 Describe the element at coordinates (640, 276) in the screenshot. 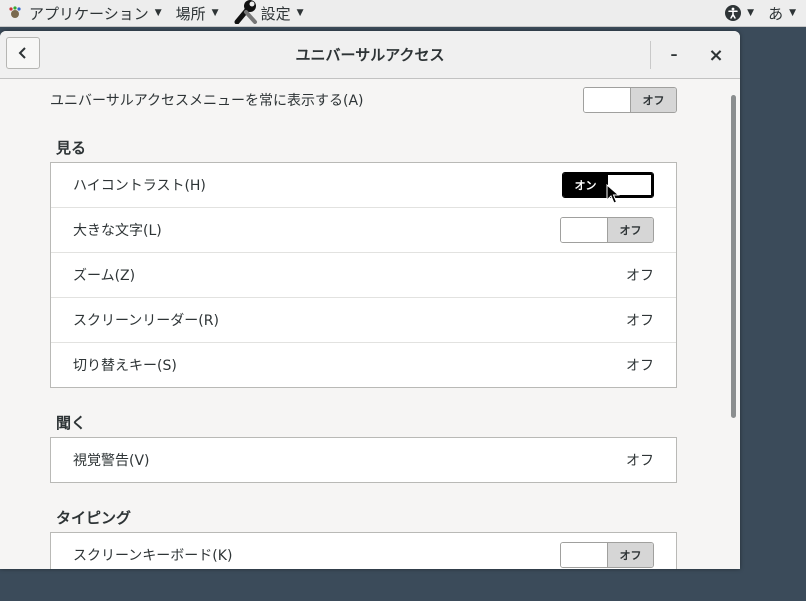

I see `zoom-value: オフ` at that location.